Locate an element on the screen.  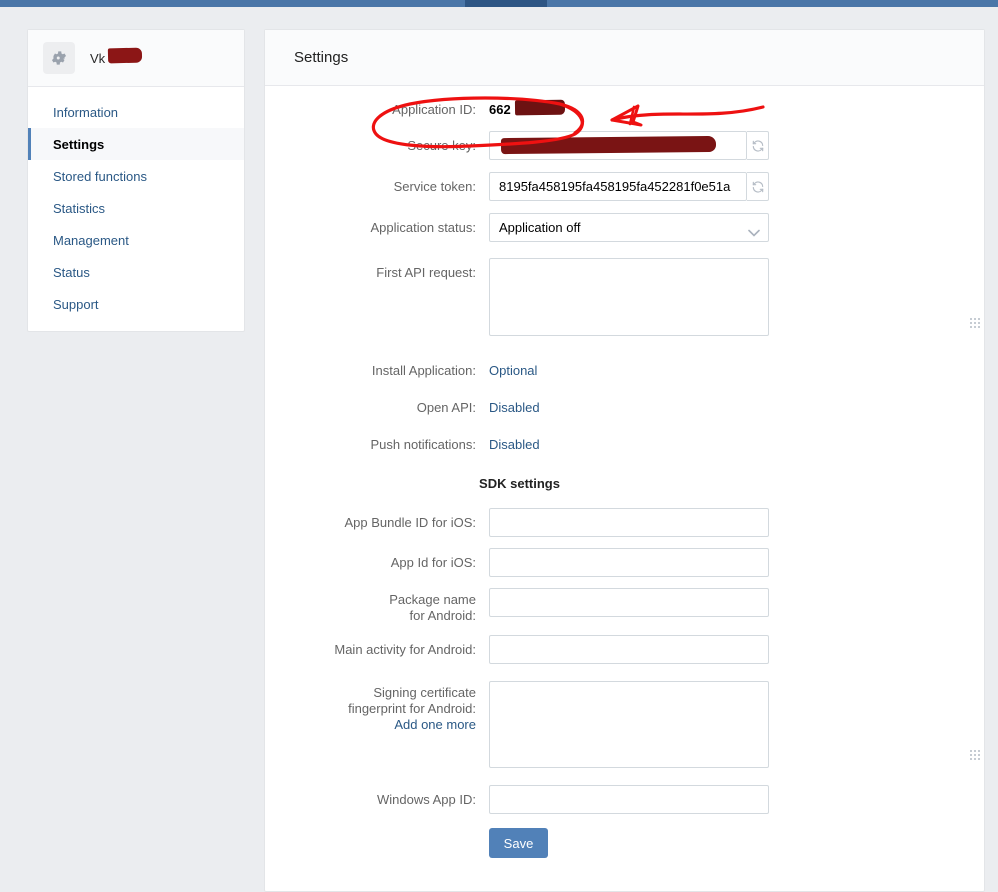
field-label: Open API: is located at coordinates (446, 407).